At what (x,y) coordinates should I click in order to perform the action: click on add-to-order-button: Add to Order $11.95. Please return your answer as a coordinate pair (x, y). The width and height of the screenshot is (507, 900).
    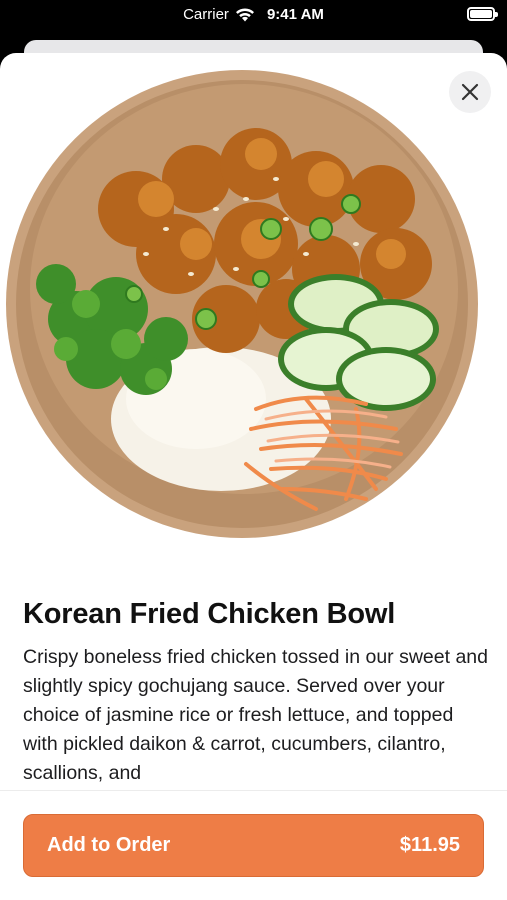
    Looking at the image, I should click on (253, 845).